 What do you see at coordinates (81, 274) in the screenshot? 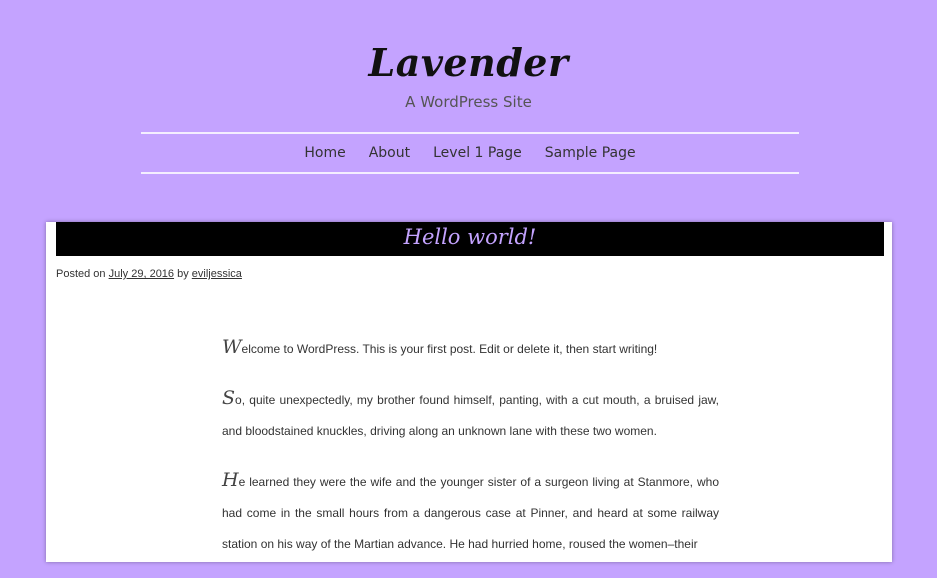
I see `posted-on-label: Posted on` at bounding box center [81, 274].